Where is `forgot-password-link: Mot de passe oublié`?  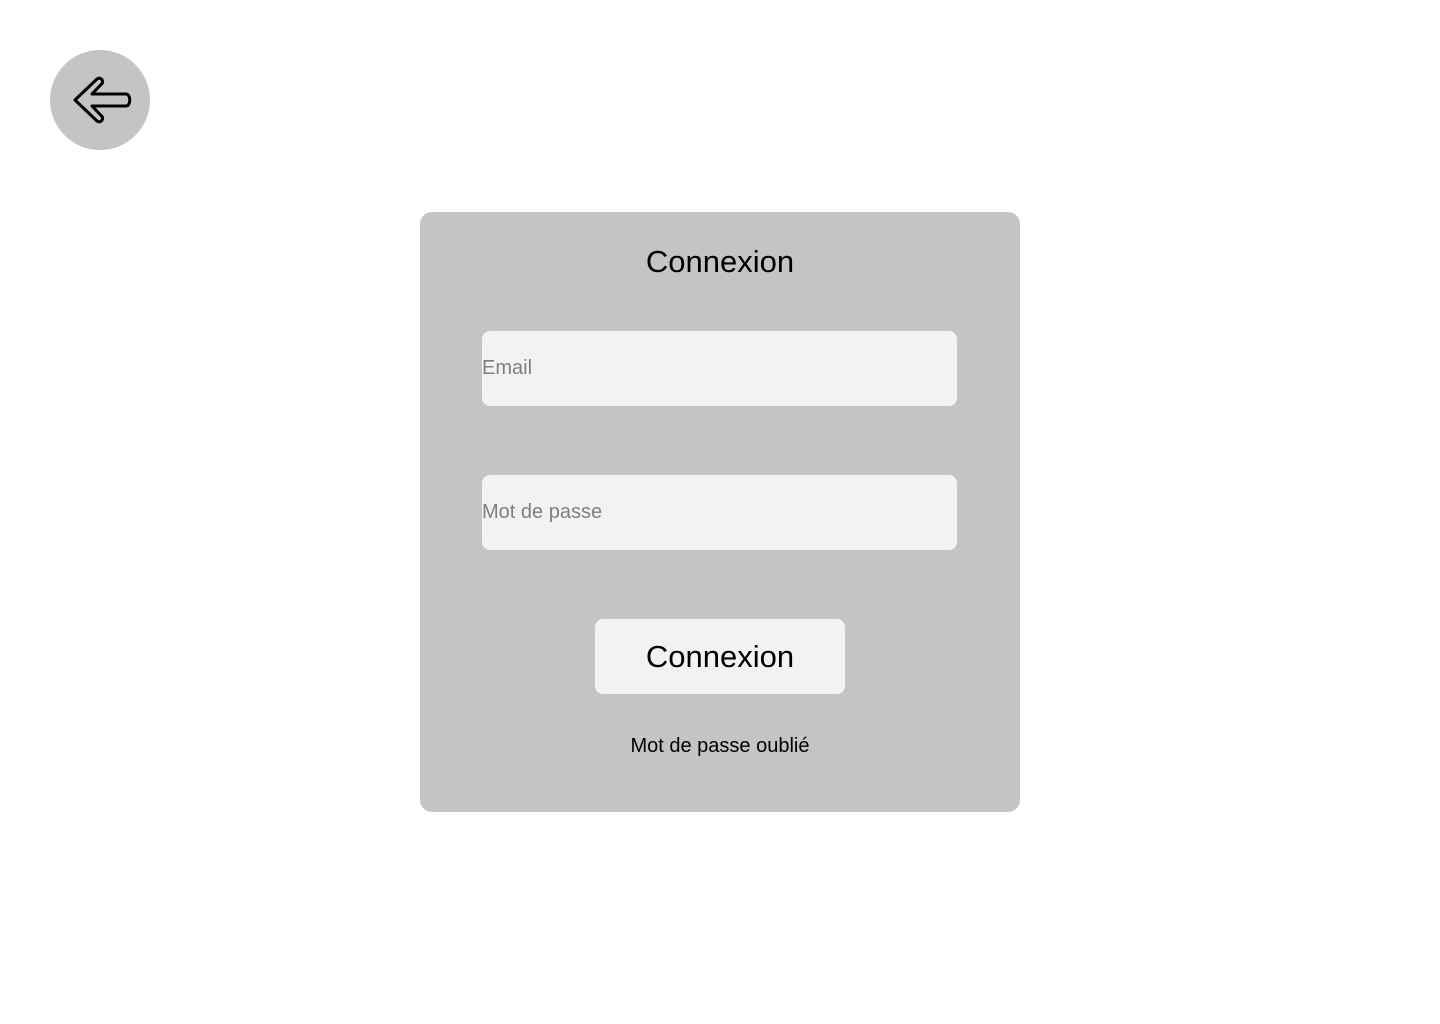
forgot-password-link: Mot de passe oublié is located at coordinates (719, 746).